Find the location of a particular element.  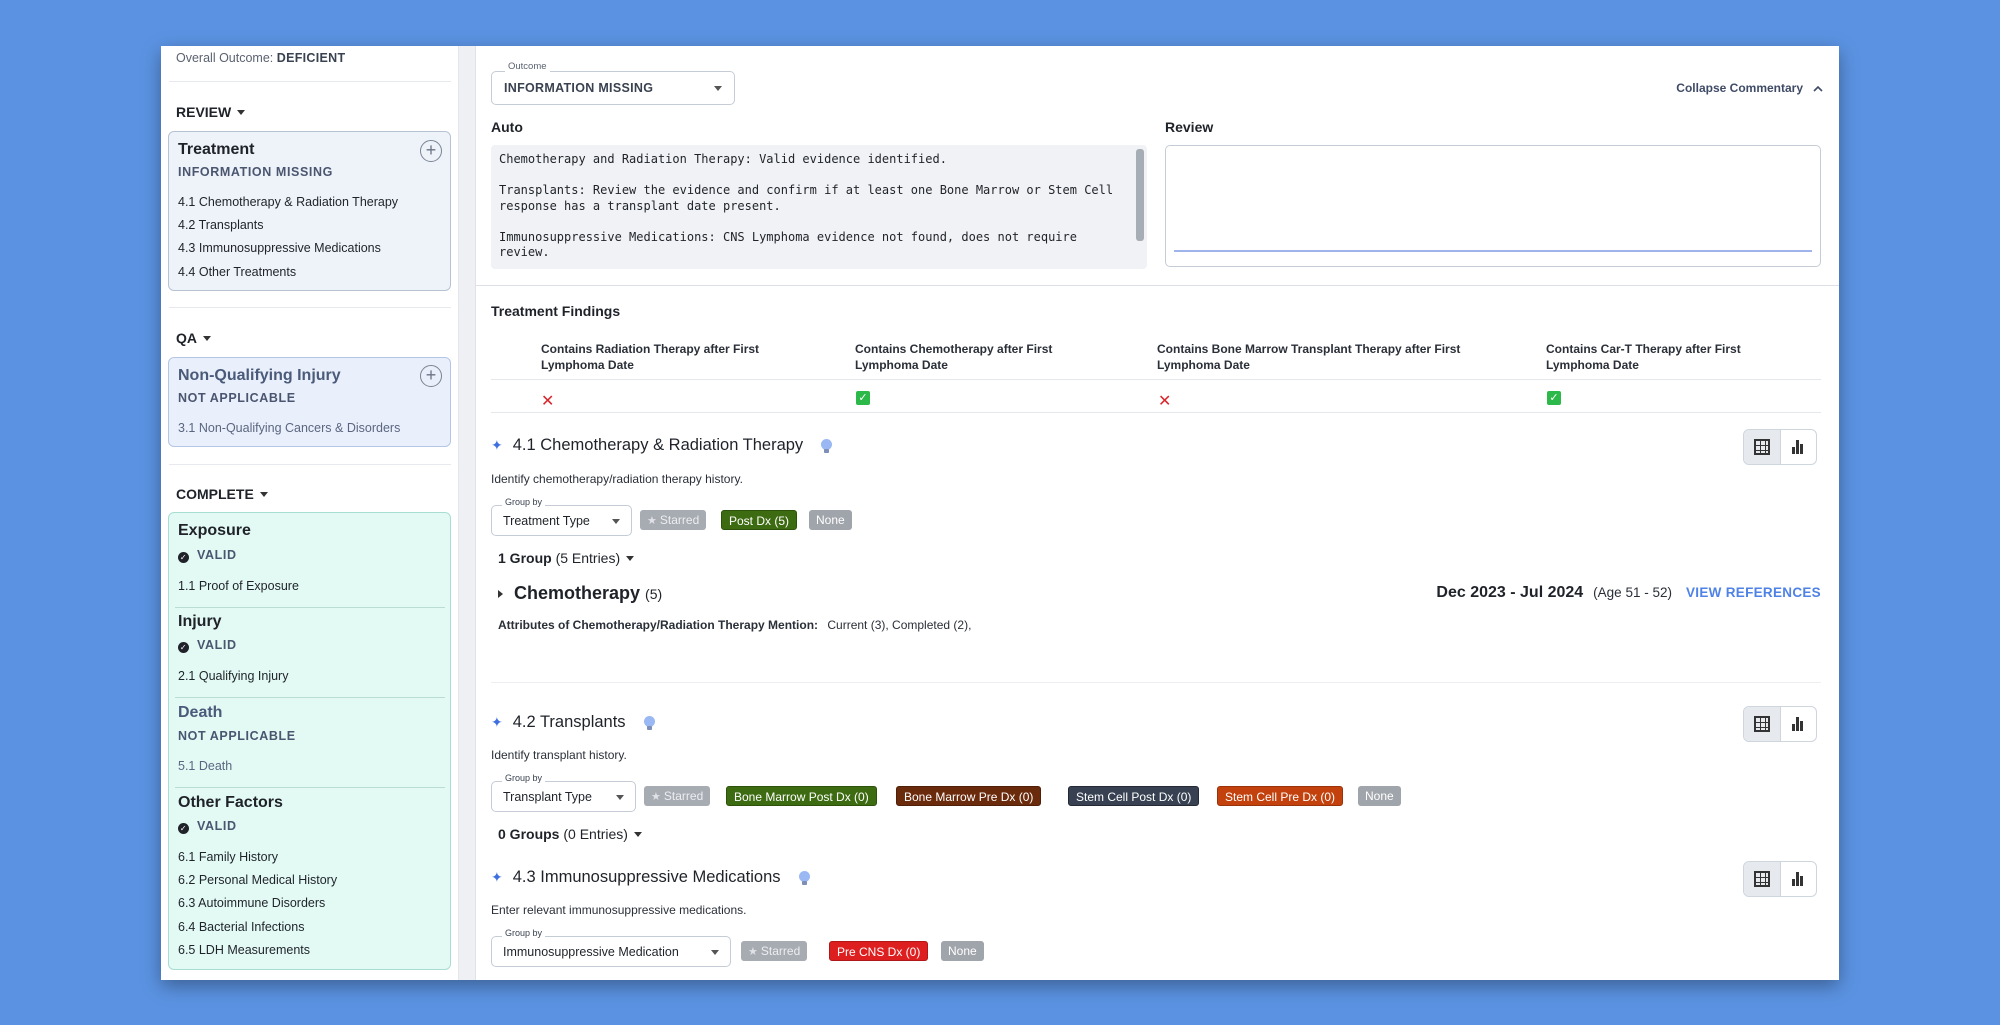

scrollbar is located at coordinates (1140, 195).